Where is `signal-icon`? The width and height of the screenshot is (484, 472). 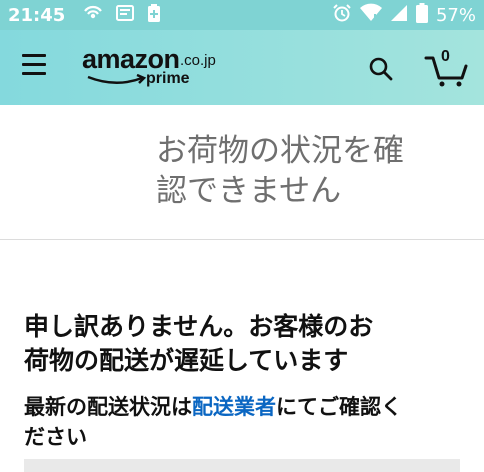 signal-icon is located at coordinates (399, 15).